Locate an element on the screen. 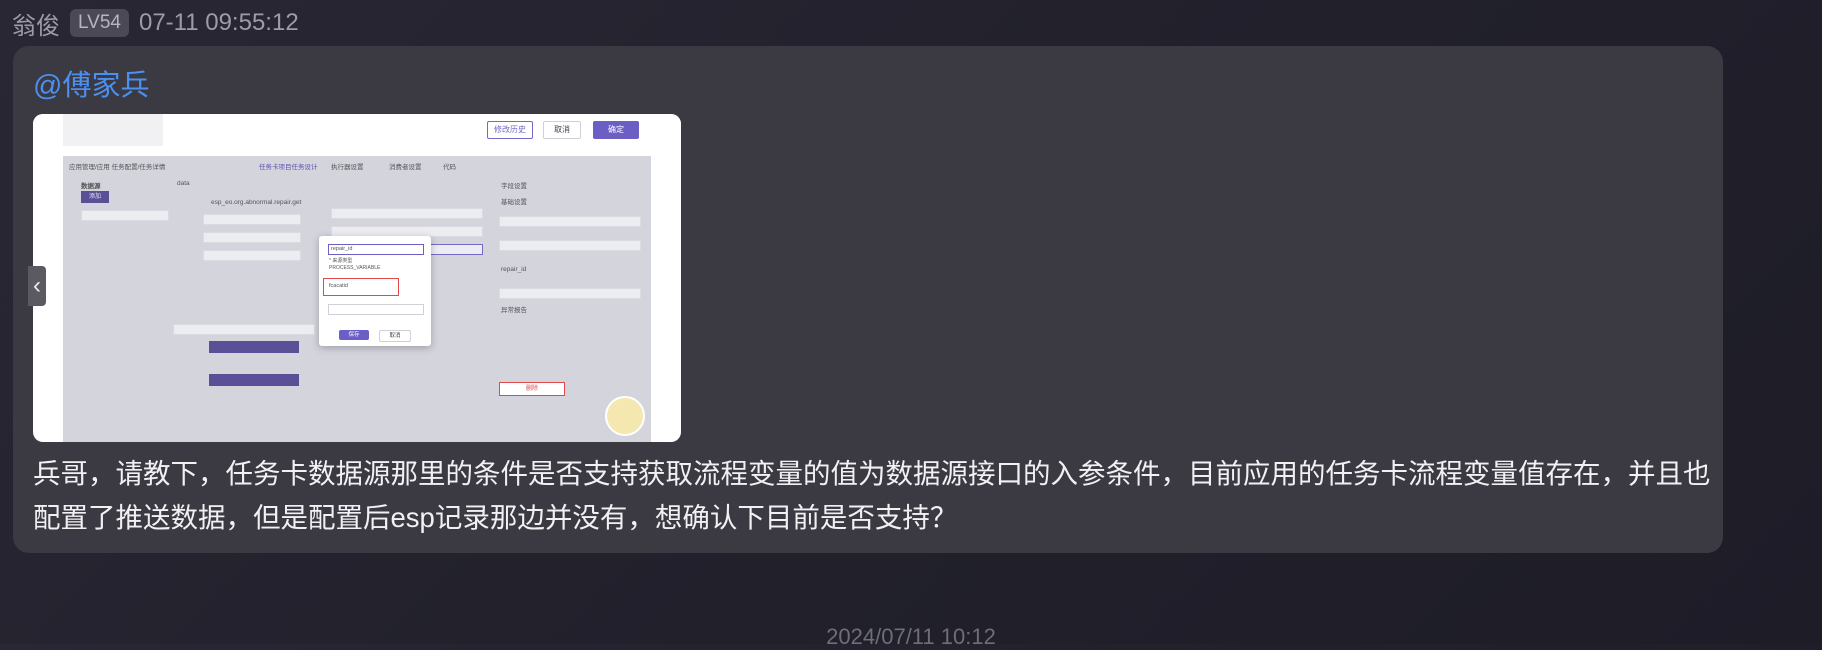 The image size is (1822, 650). modal-extra-input is located at coordinates (376, 309).